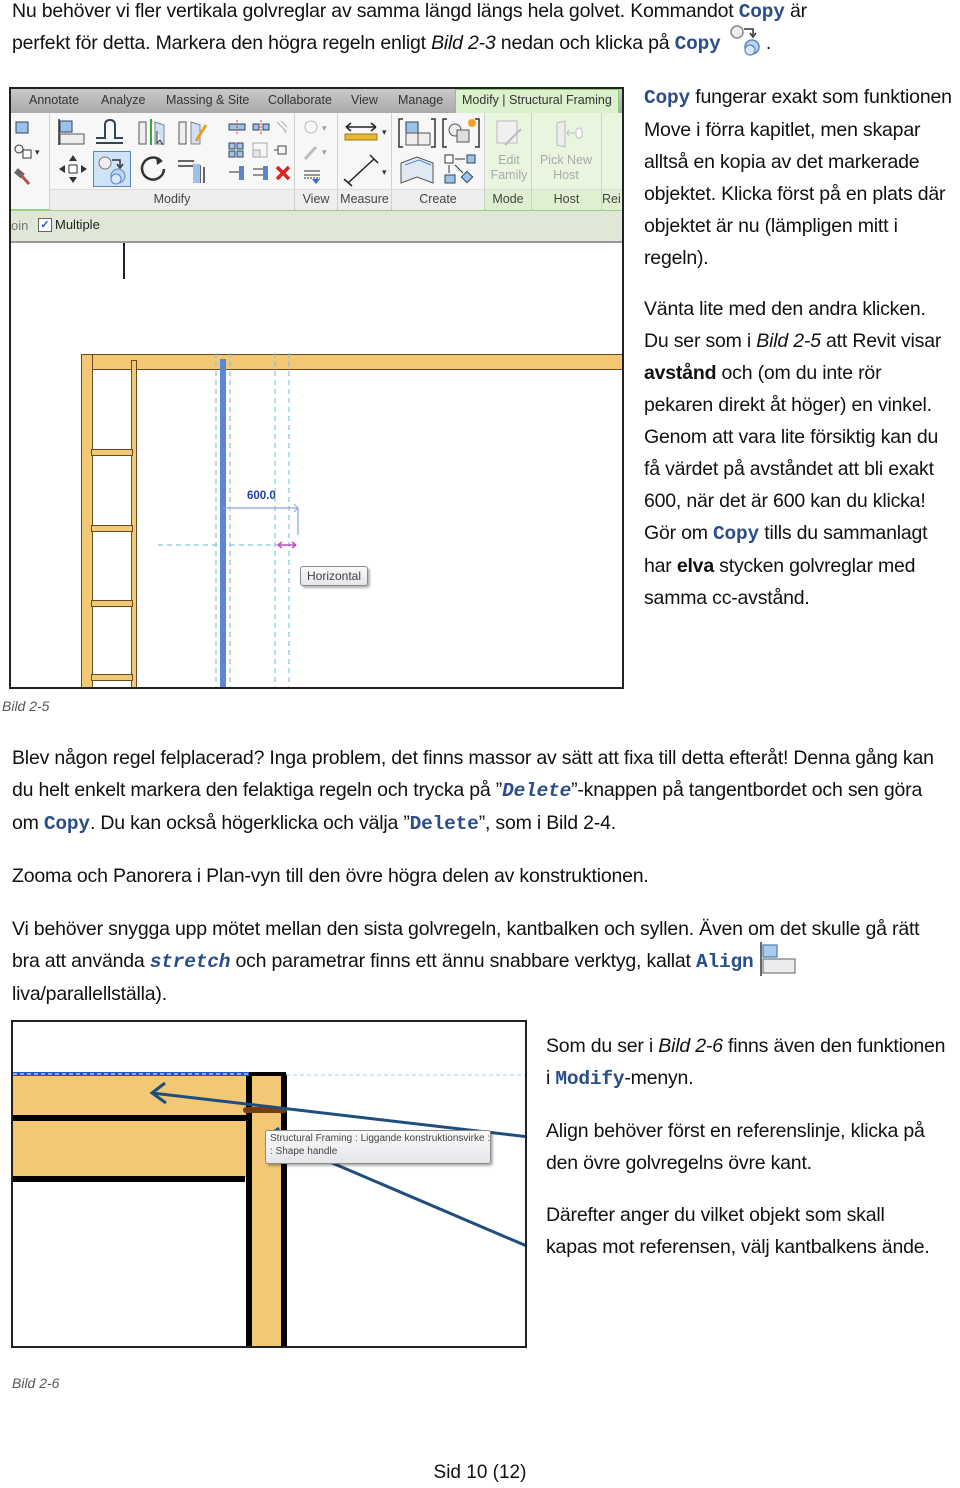 The width and height of the screenshot is (960, 1488). I want to click on multiple-checkbox: ✓, so click(45, 225).